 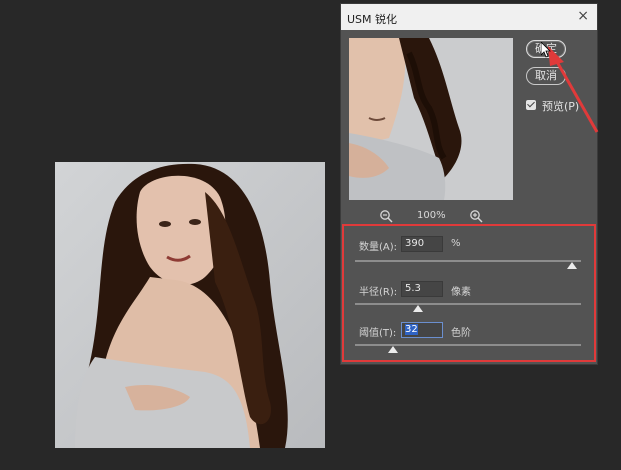 I want to click on parameters-panel: 数量(A): 390 % 半径(R): 5.3 像素 阈值(T): 32 色阶, so click(x=469, y=295).